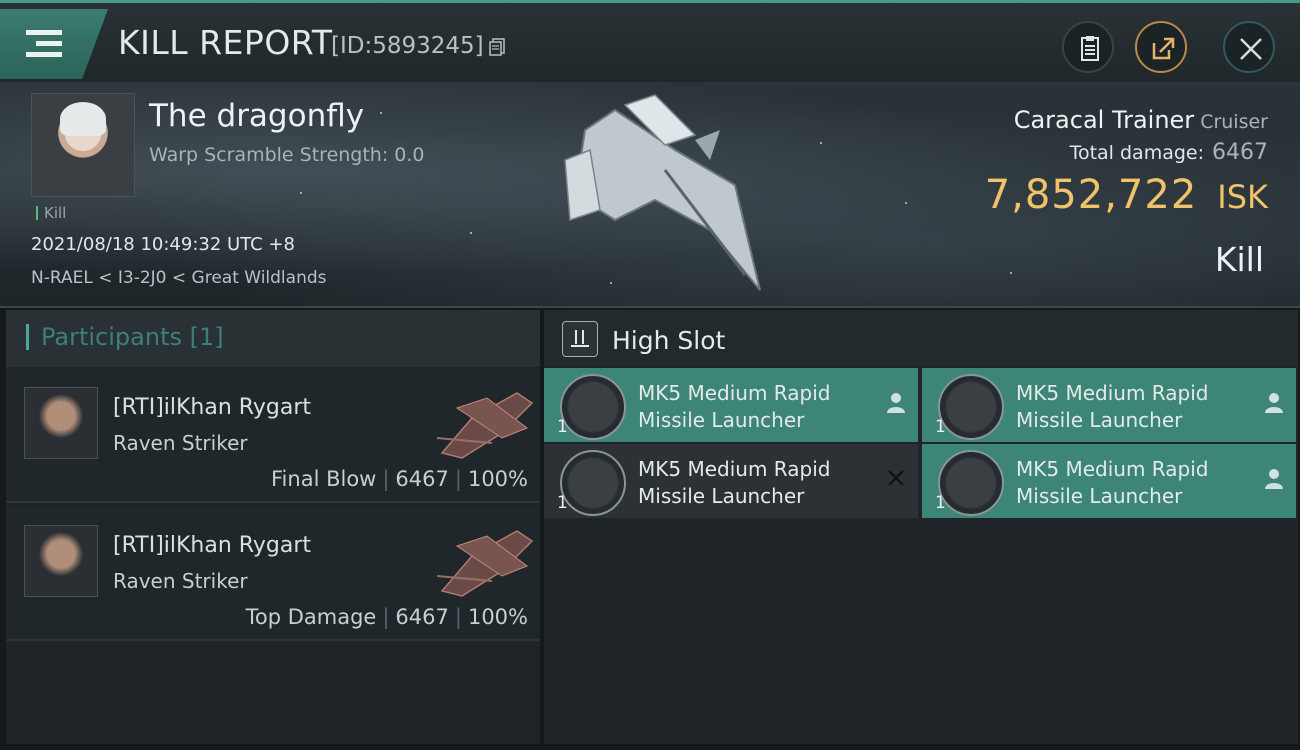 This screenshot has width=1300, height=750. I want to click on result-label: Kill, so click(1239, 259).